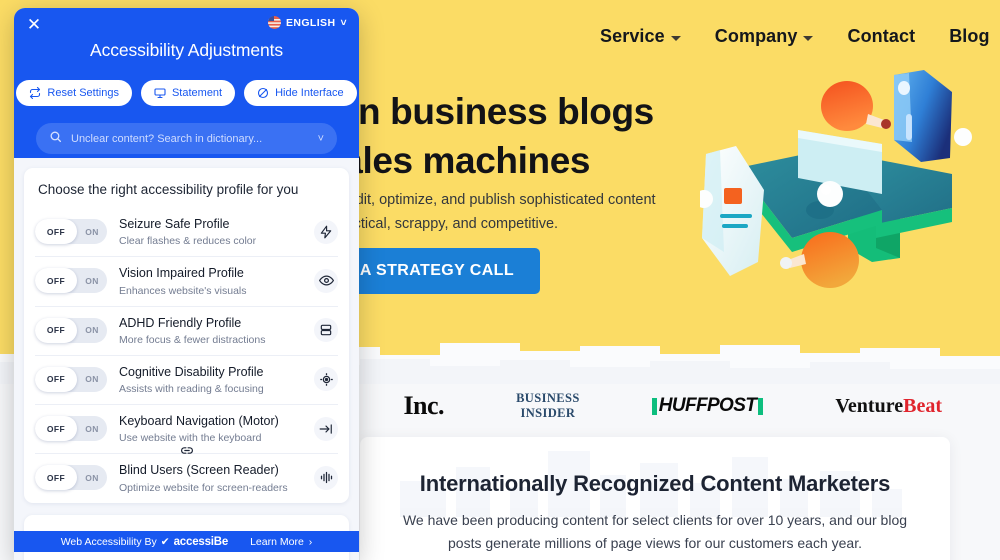 The image size is (1000, 560). Describe the element at coordinates (174, 224) in the screenshot. I see `profile-title: Seizure Safe Profile` at that location.